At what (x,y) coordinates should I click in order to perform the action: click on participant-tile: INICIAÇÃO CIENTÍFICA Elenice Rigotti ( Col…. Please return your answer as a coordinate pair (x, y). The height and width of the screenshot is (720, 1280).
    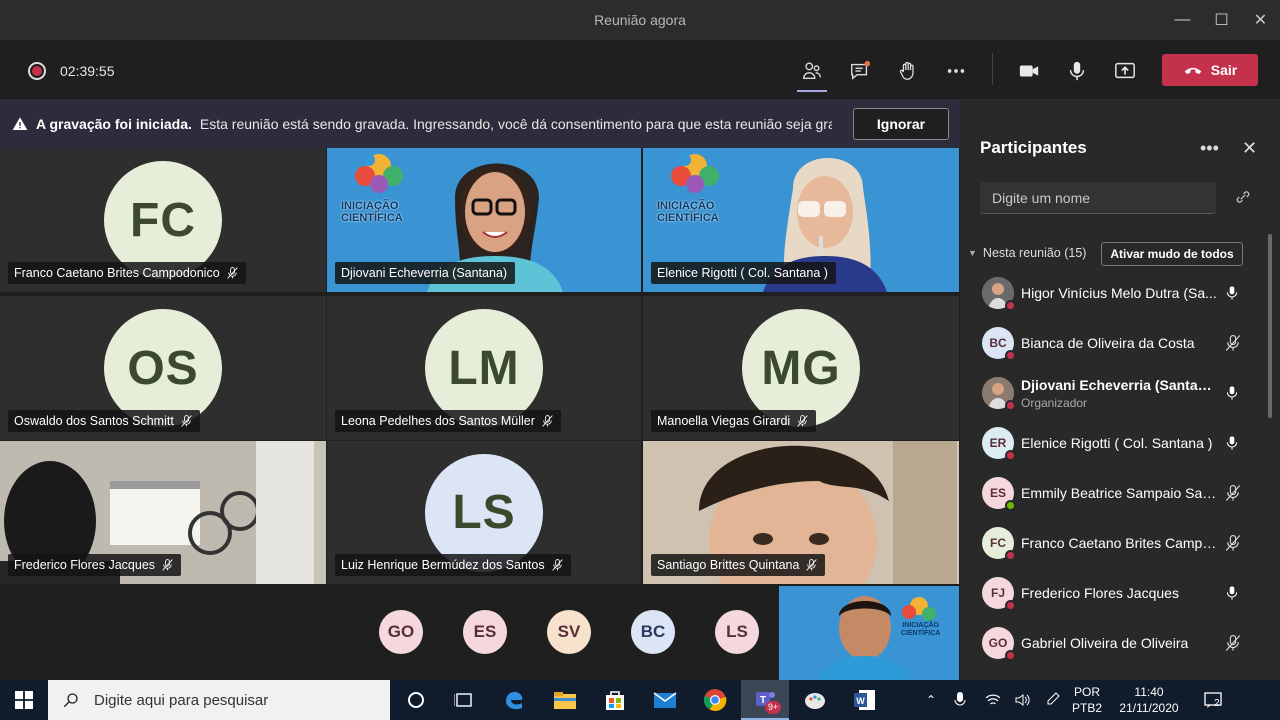
    Looking at the image, I should click on (801, 220).